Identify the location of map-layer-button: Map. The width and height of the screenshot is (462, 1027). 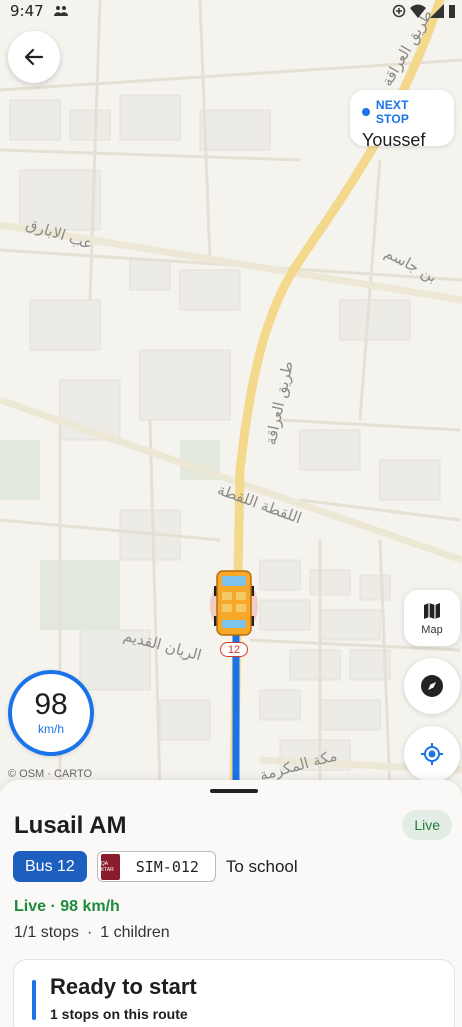
(432, 618).